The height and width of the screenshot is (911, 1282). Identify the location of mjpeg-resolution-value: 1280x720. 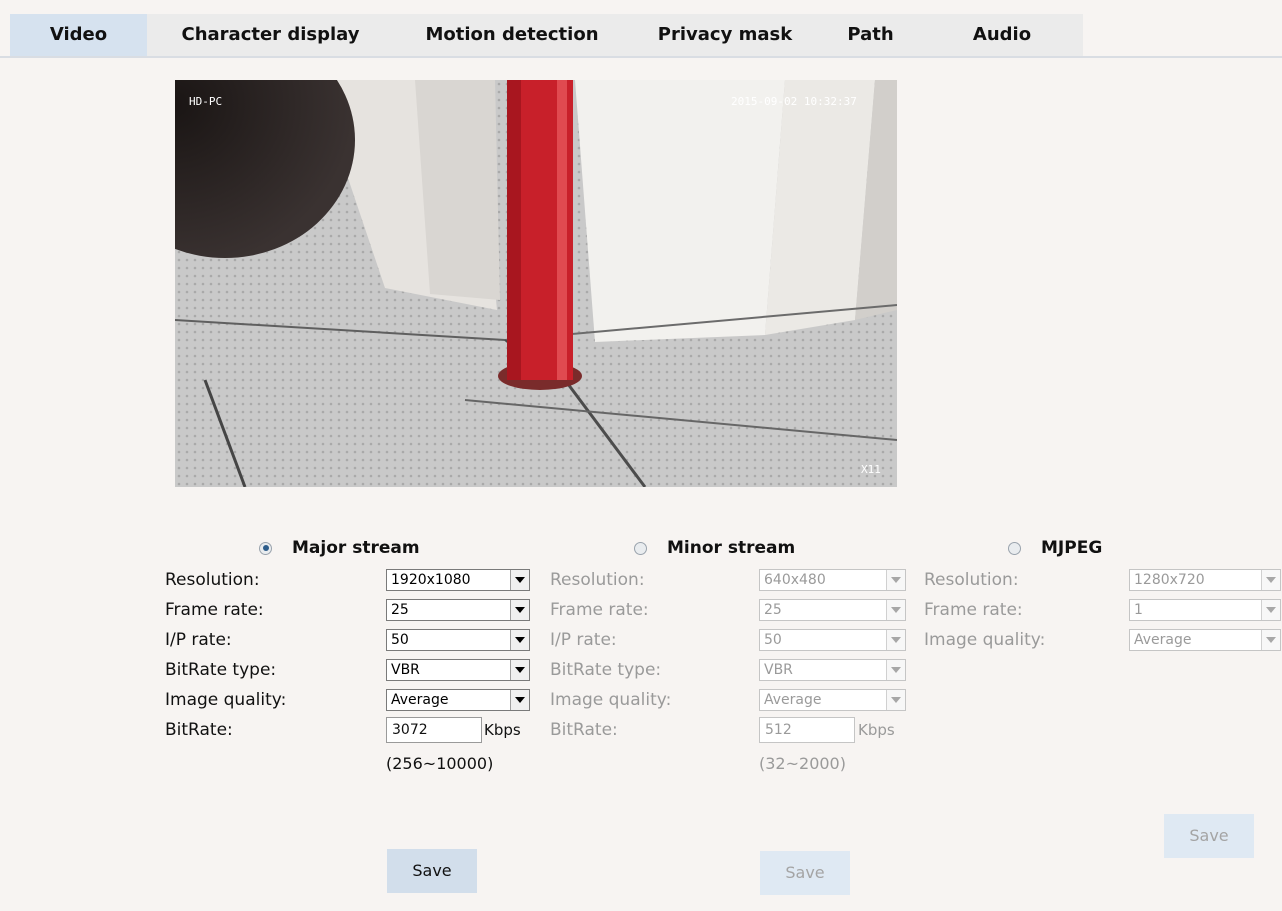
(1169, 580).